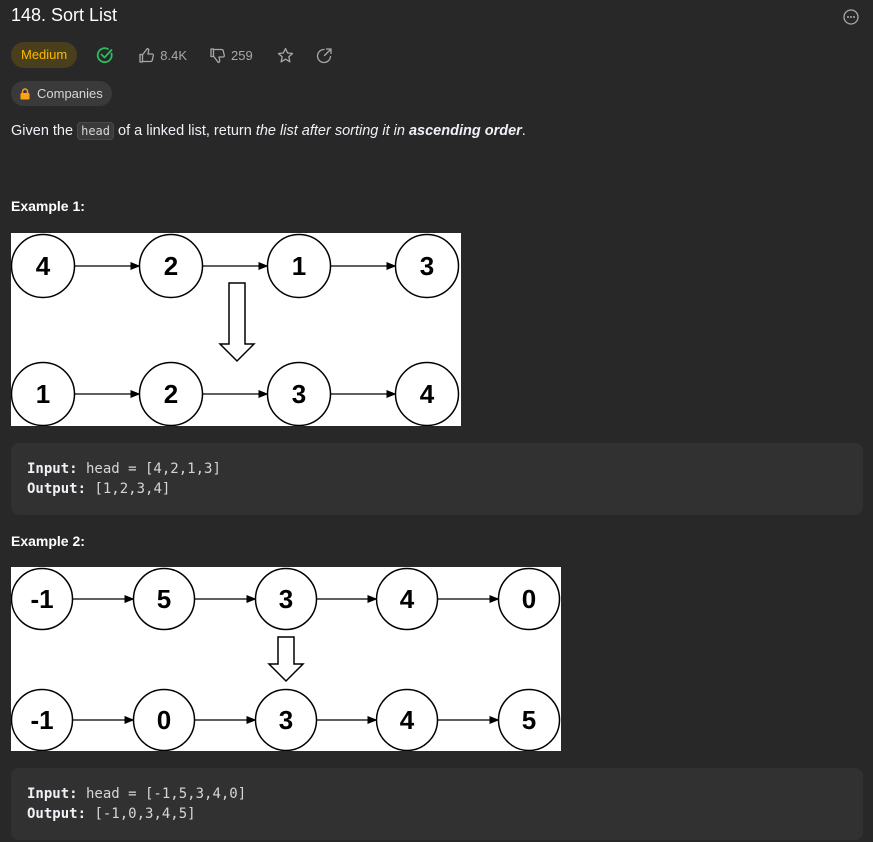  Describe the element at coordinates (25, 93) in the screenshot. I see `lock-icon` at that location.